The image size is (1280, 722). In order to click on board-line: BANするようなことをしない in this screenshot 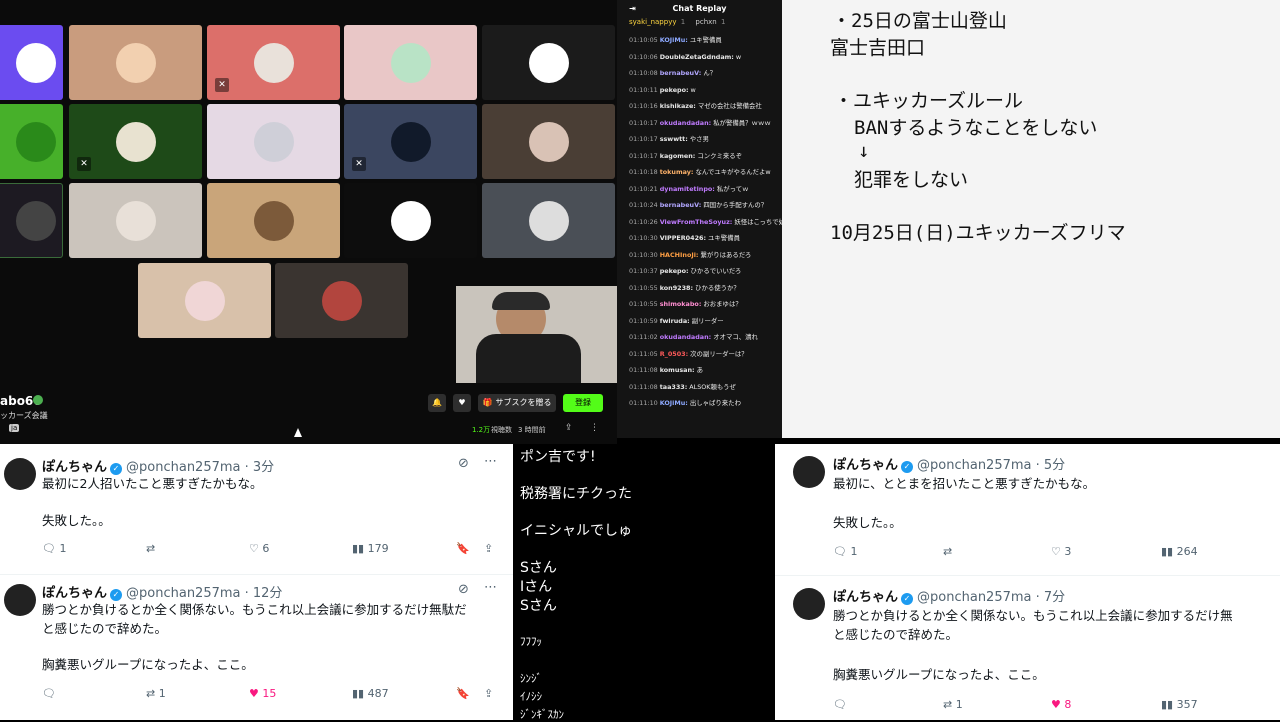, I will do `click(976, 128)`.